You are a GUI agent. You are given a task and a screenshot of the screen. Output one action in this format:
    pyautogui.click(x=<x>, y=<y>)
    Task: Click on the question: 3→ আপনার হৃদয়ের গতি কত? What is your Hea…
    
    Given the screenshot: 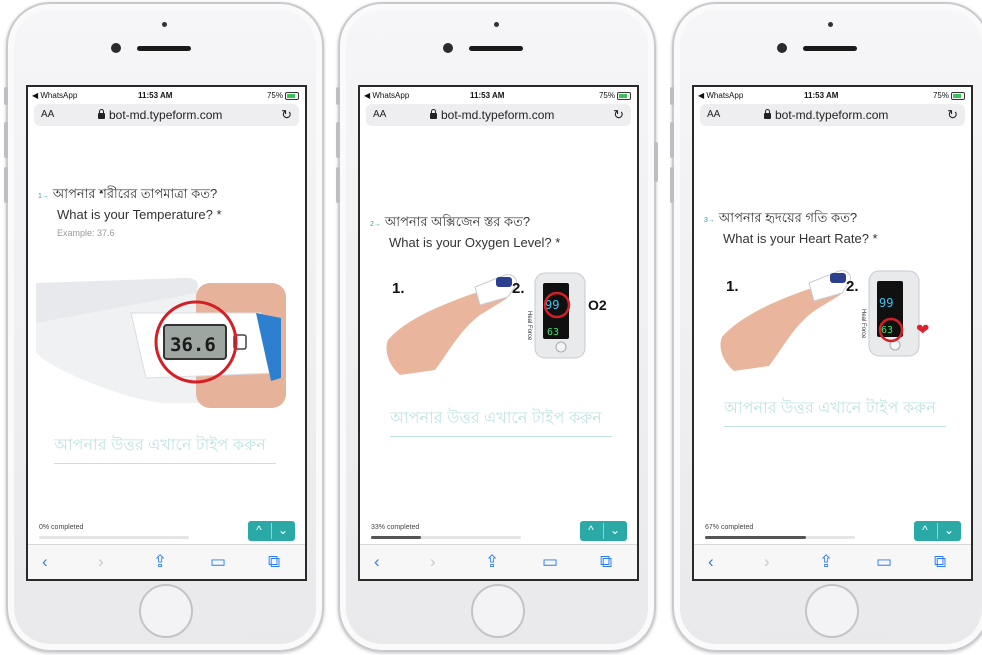 What is the action you would take?
    pyautogui.click(x=791, y=228)
    